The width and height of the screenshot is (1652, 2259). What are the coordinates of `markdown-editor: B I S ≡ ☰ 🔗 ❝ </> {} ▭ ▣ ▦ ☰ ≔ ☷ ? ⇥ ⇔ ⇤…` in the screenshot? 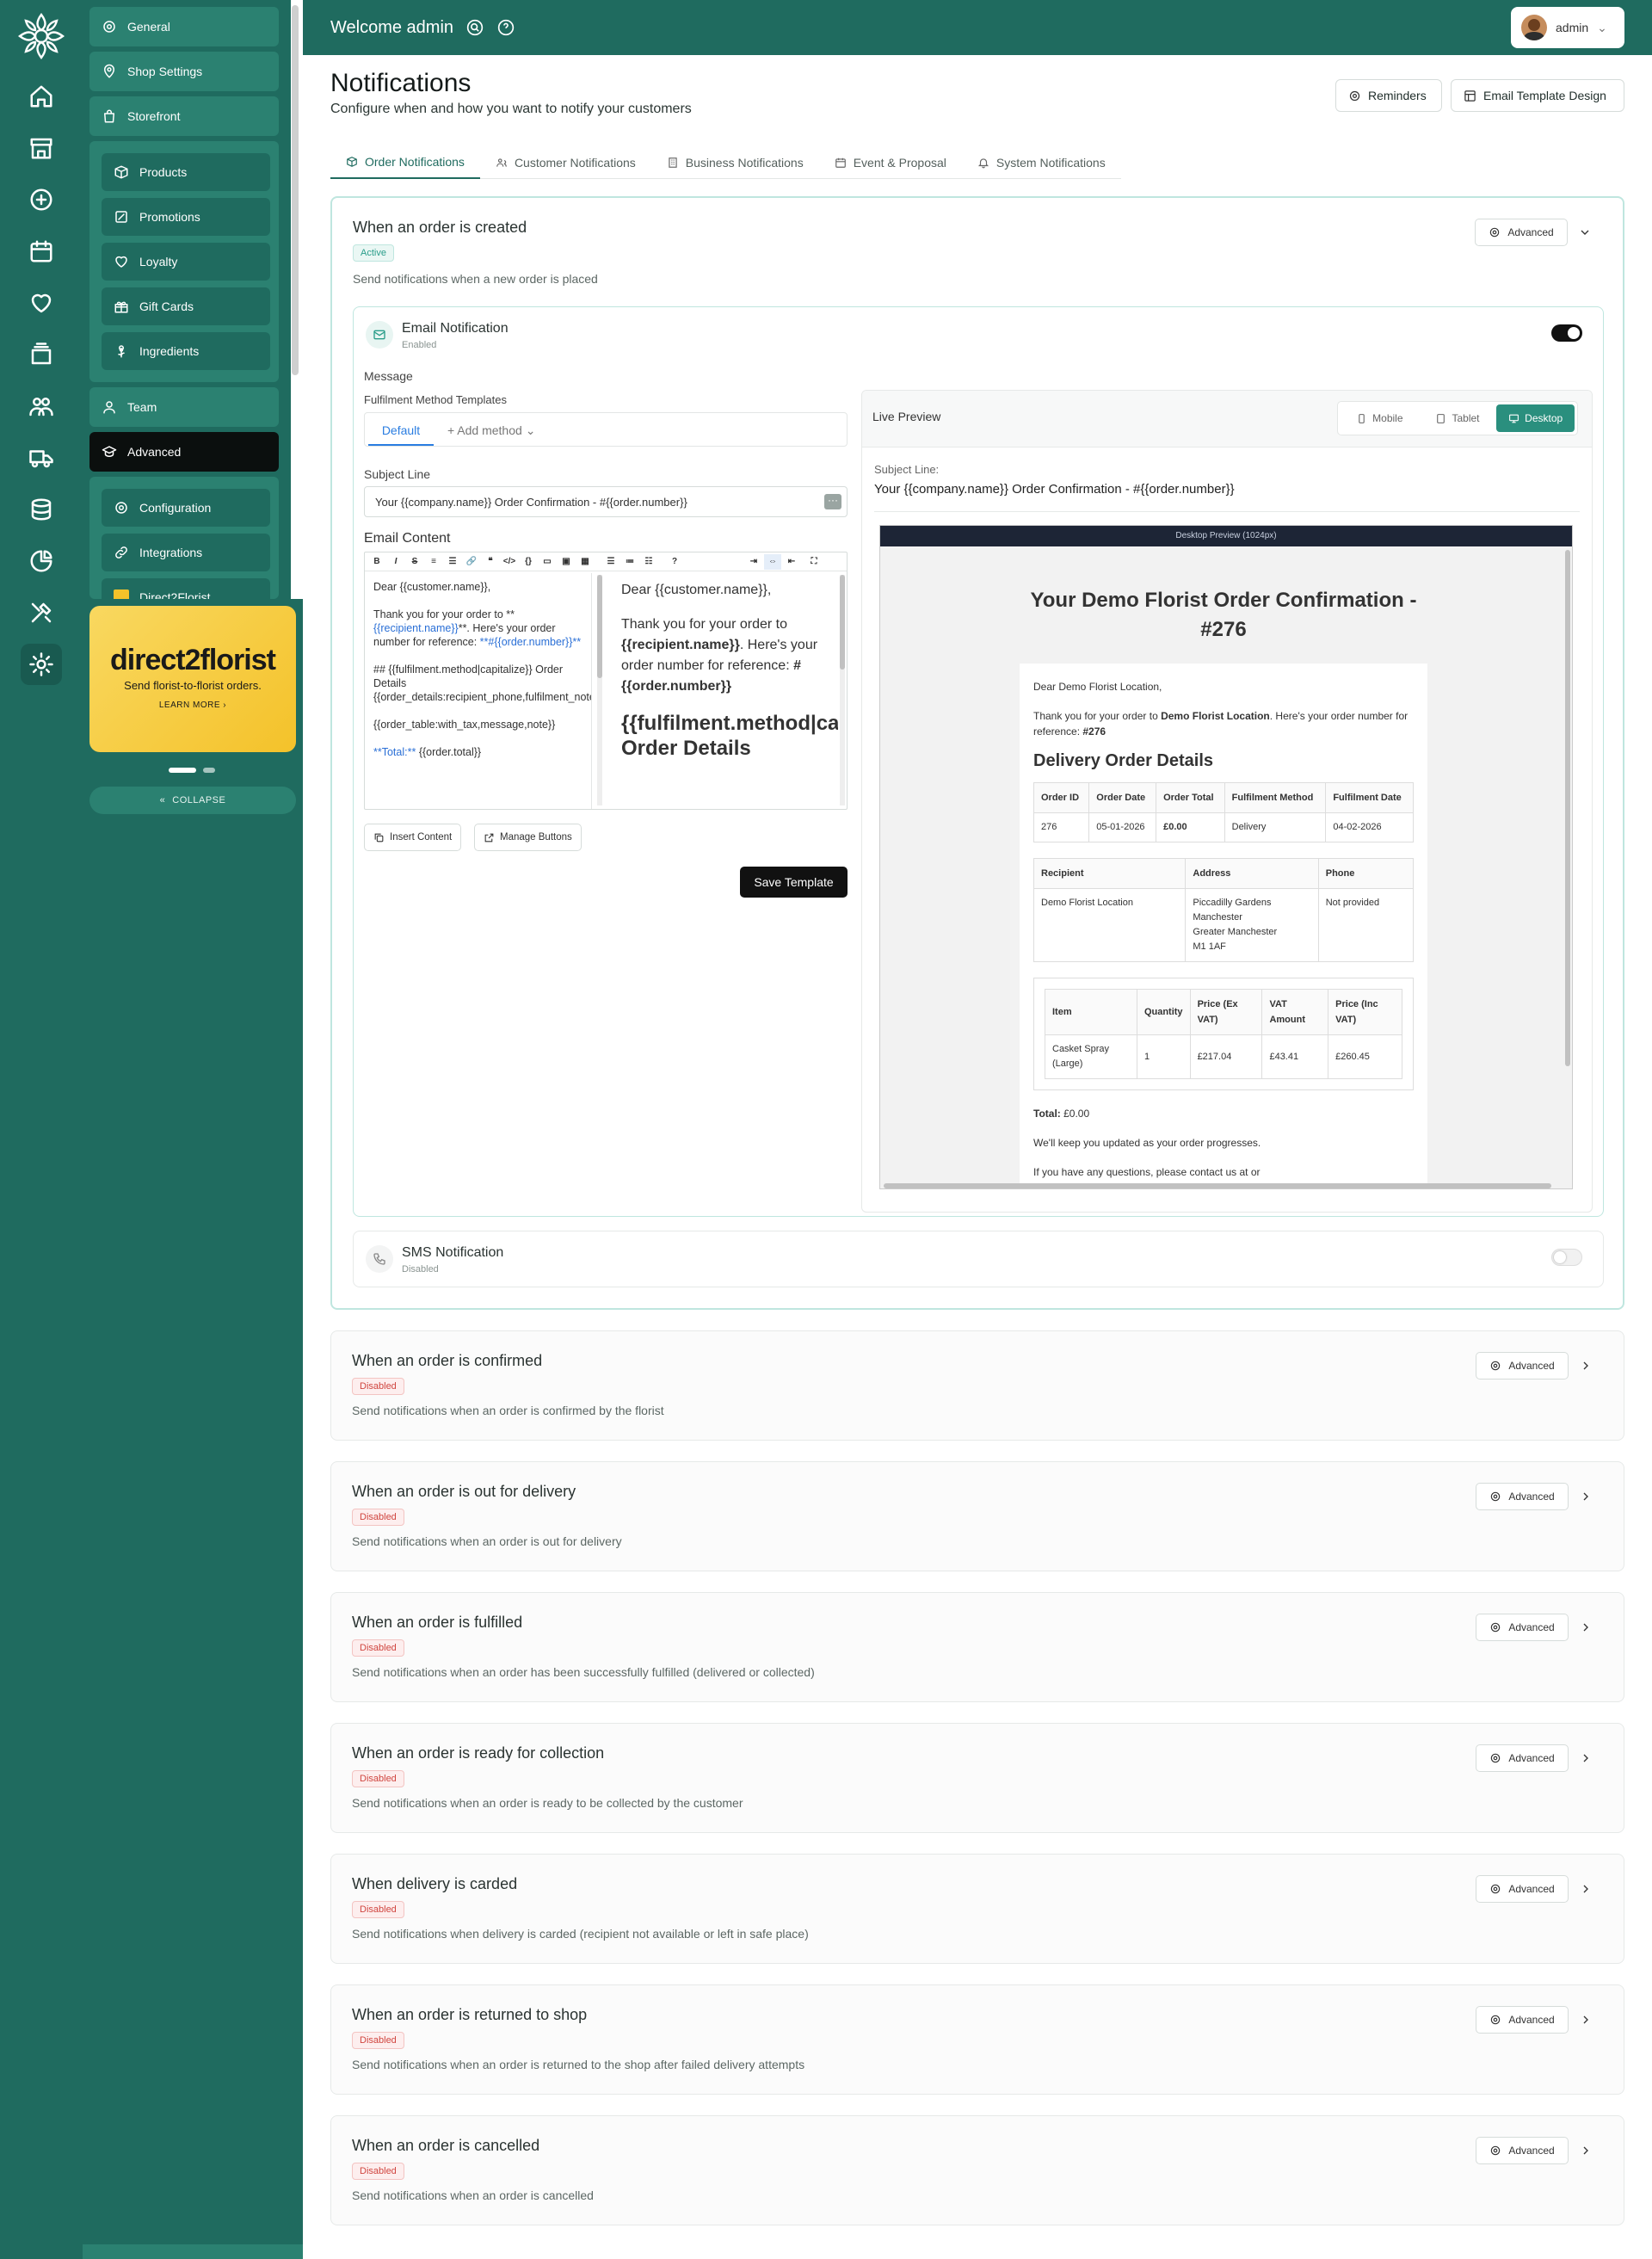 It's located at (606, 681).